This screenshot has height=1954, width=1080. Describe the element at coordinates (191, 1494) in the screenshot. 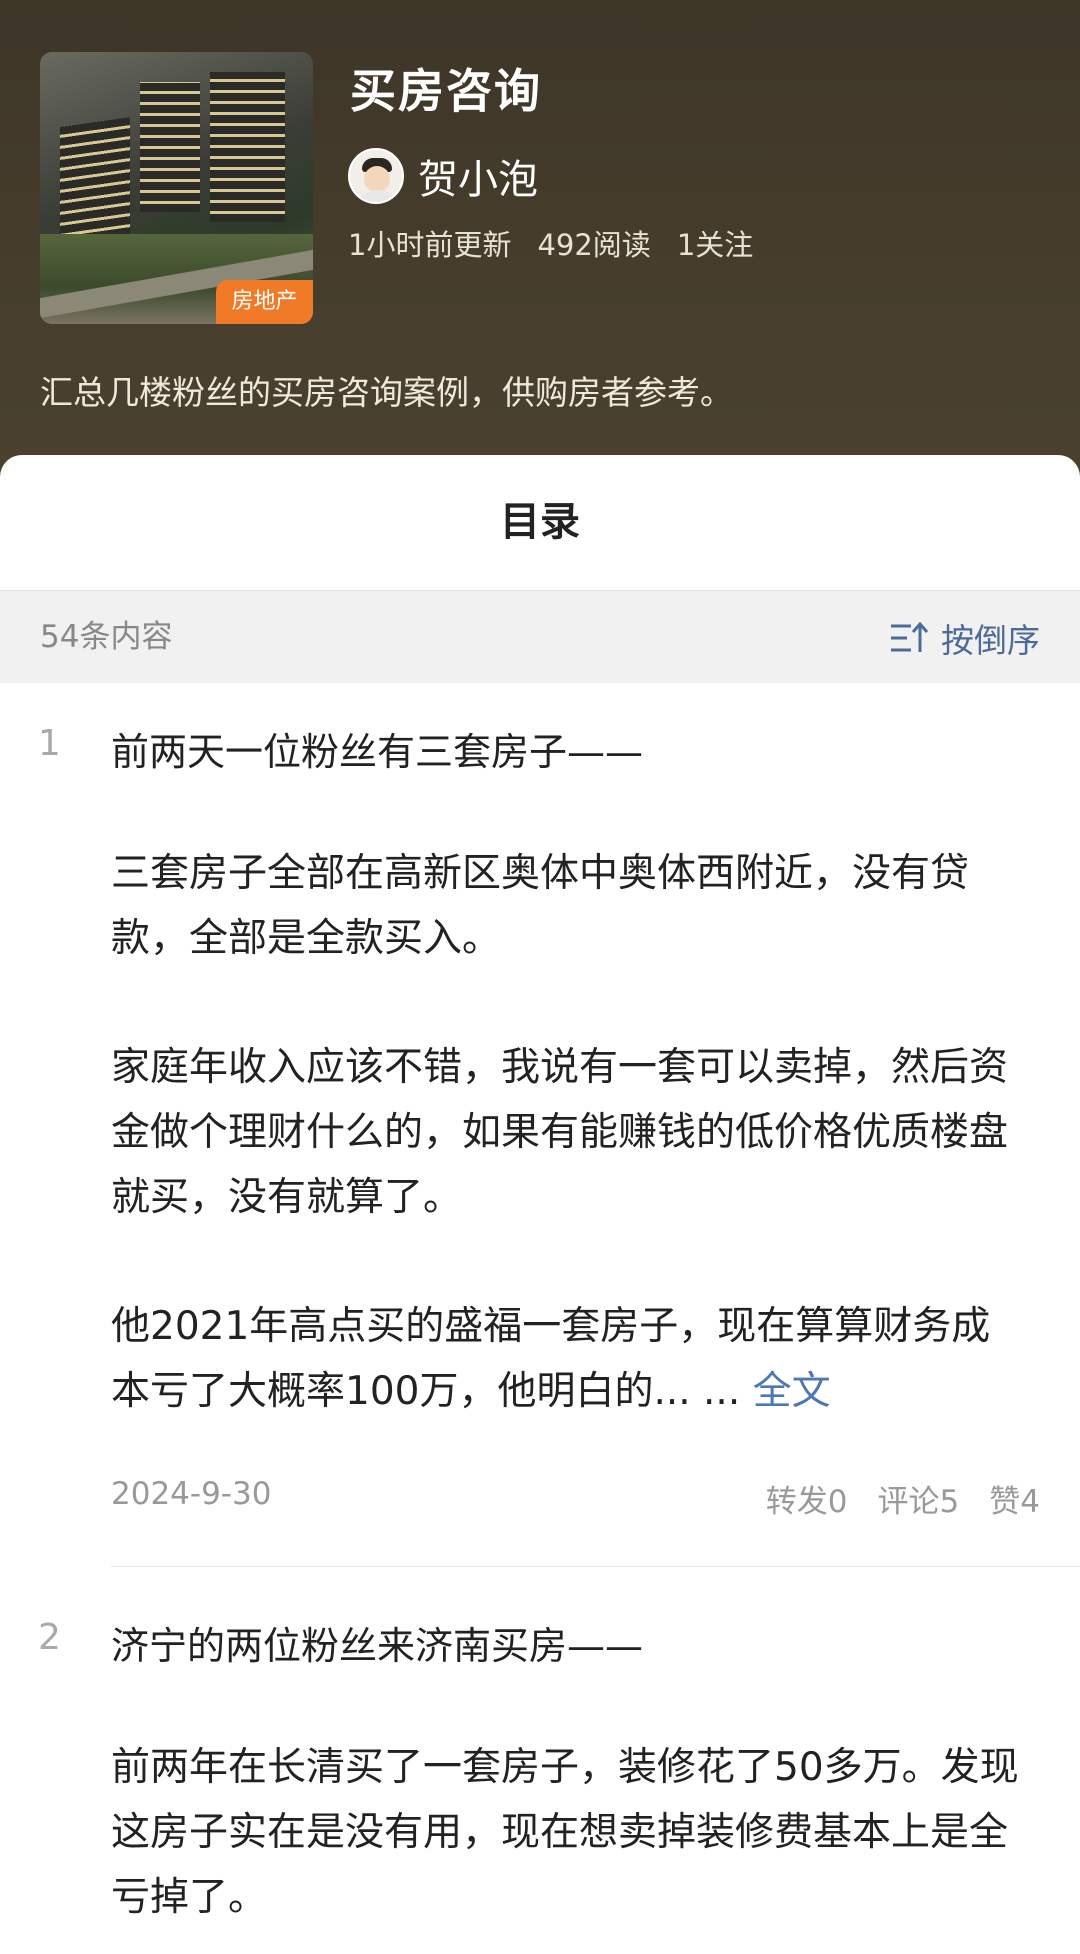

I see `item-date: 2024-9-30` at that location.